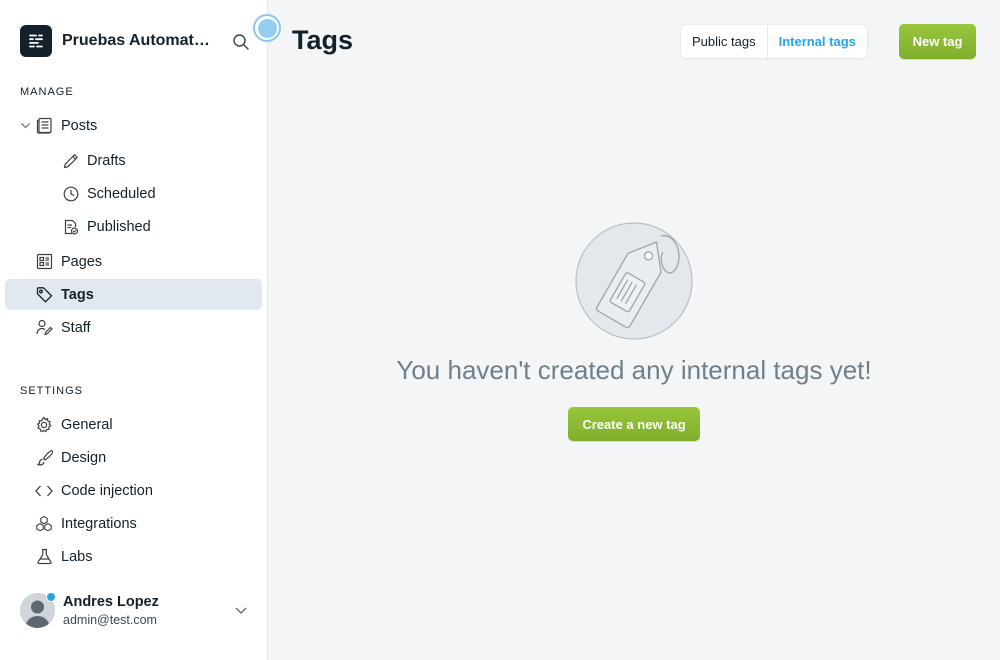  I want to click on site-header: Pruebas Automatización, so click(136, 41).